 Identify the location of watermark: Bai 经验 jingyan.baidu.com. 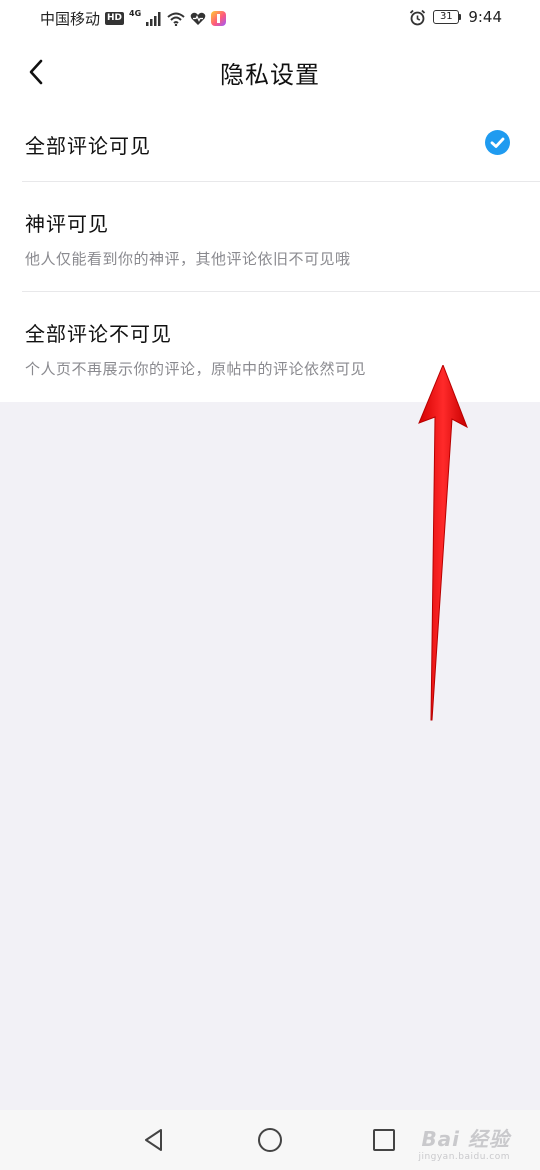
(464, 1142).